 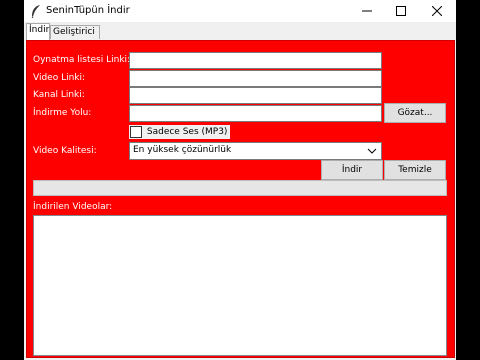 What do you see at coordinates (38, 31) in the screenshot?
I see `tab-indir: İndir` at bounding box center [38, 31].